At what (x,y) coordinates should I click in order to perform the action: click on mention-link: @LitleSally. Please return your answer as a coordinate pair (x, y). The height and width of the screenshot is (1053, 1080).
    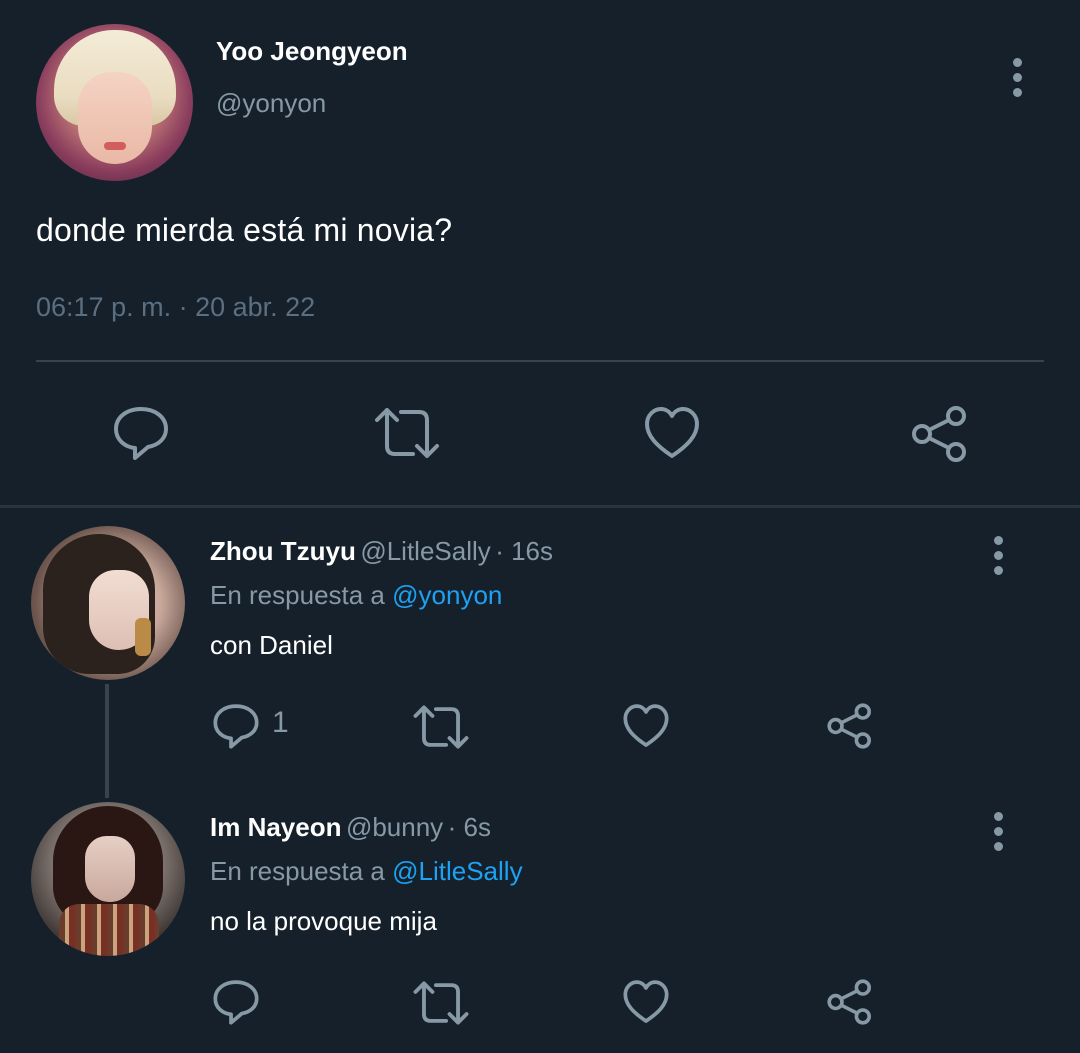
    Looking at the image, I should click on (457, 871).